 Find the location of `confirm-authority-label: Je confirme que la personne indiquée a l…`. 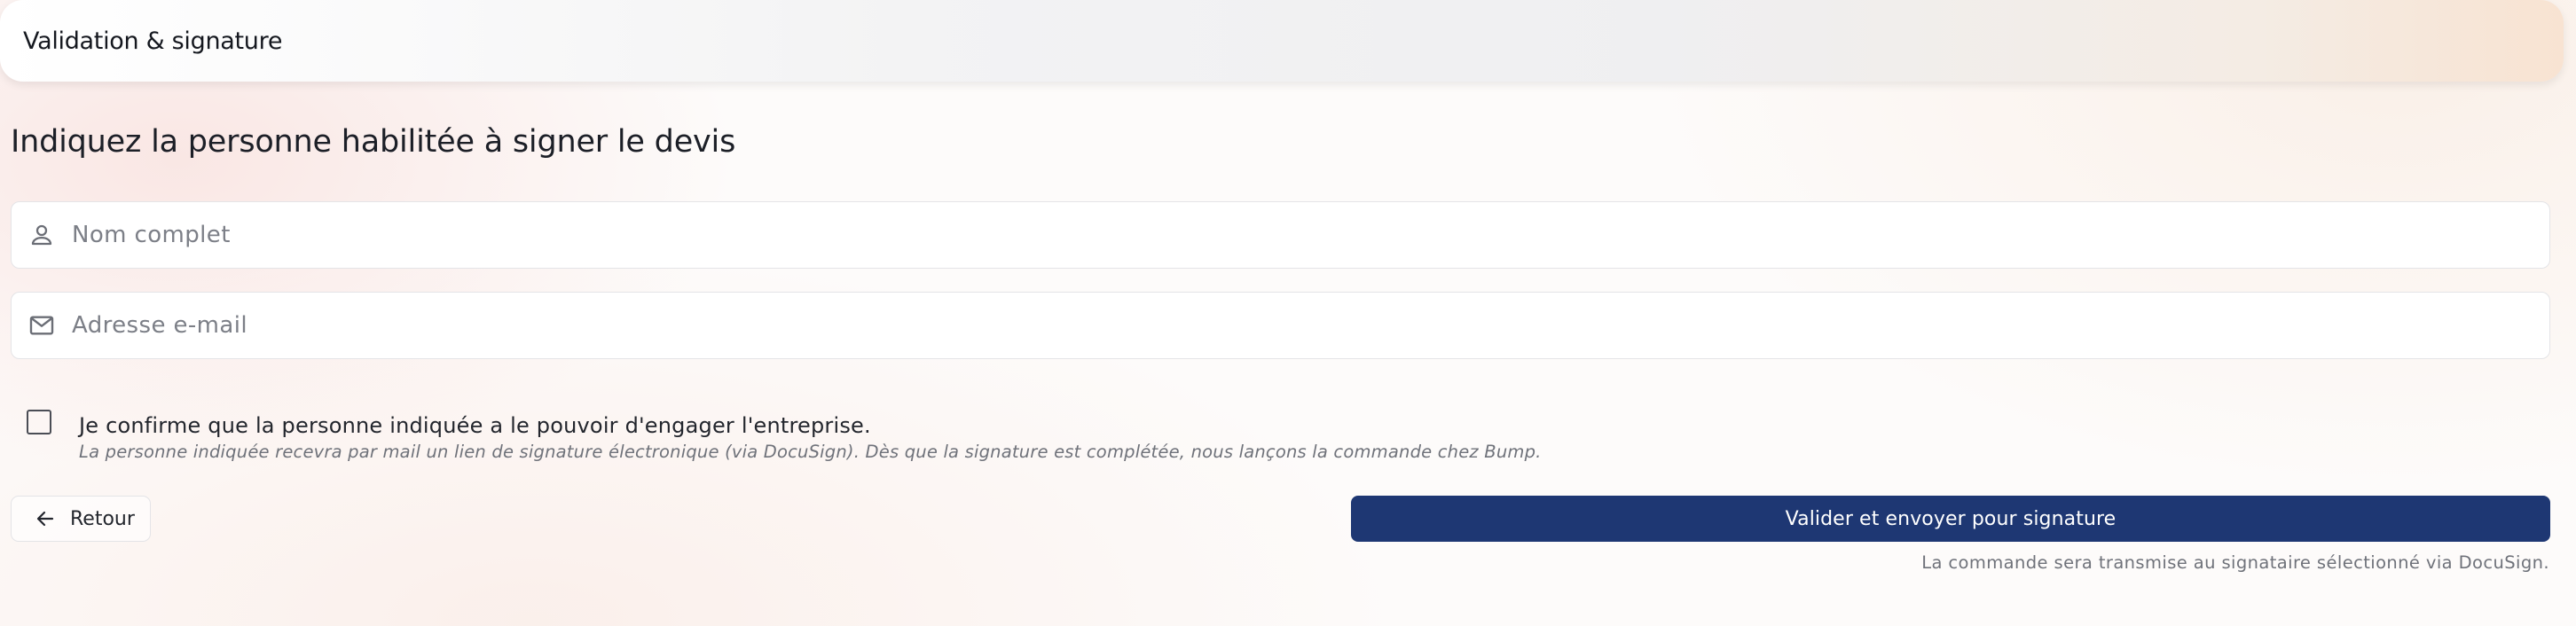

confirm-authority-label: Je confirme que la personne indiquée a l… is located at coordinates (810, 425).